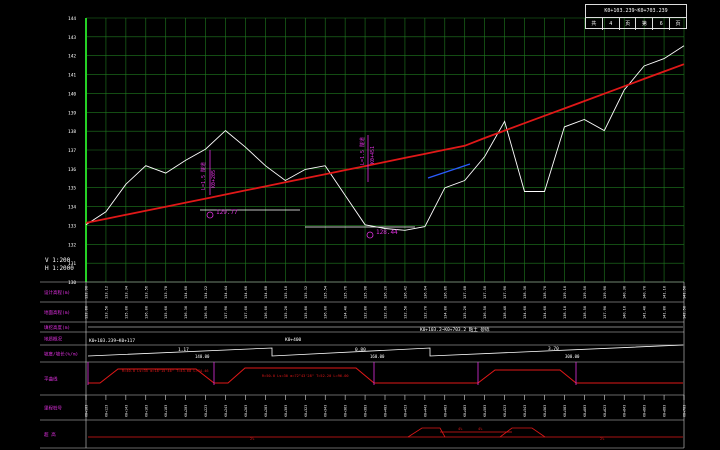 The height and width of the screenshot is (450, 720). What do you see at coordinates (306, 292) in the screenshot?
I see `table-value: 135.32` at bounding box center [306, 292].